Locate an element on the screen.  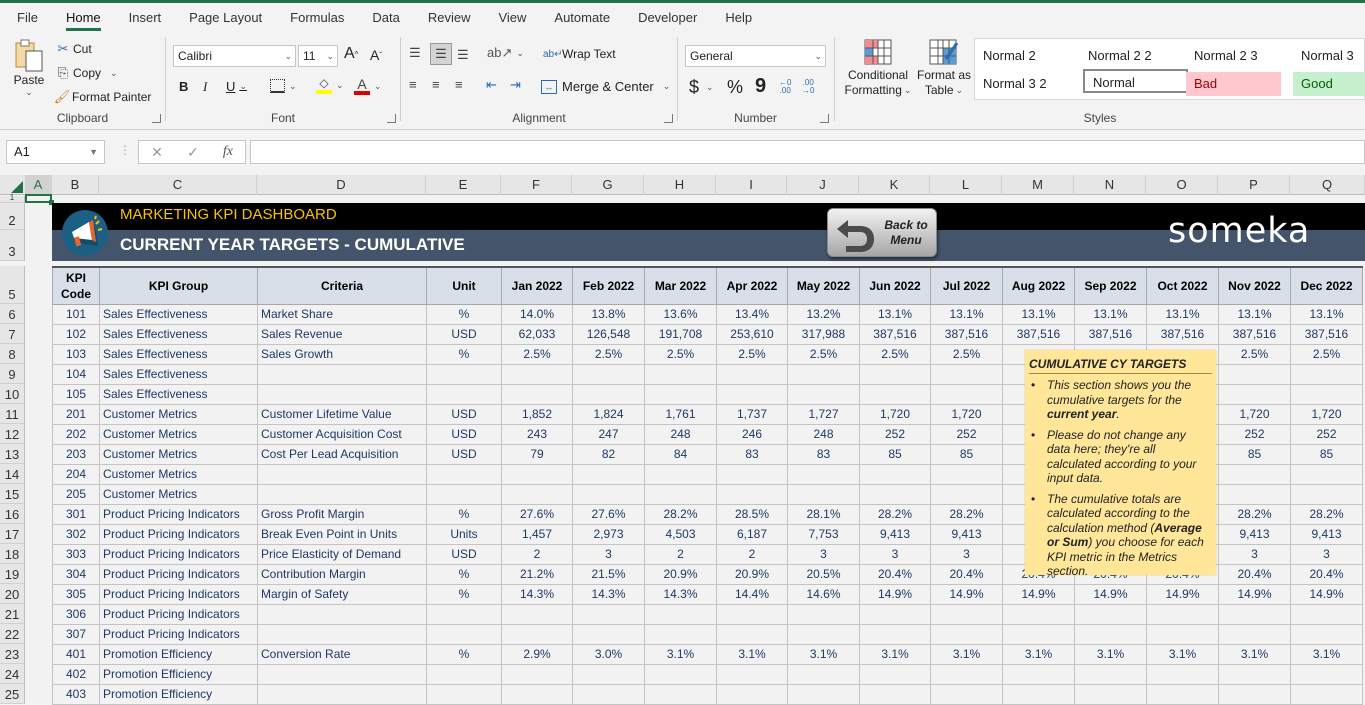
decrease-decimal-button: .00 →0 is located at coordinates (808, 87).